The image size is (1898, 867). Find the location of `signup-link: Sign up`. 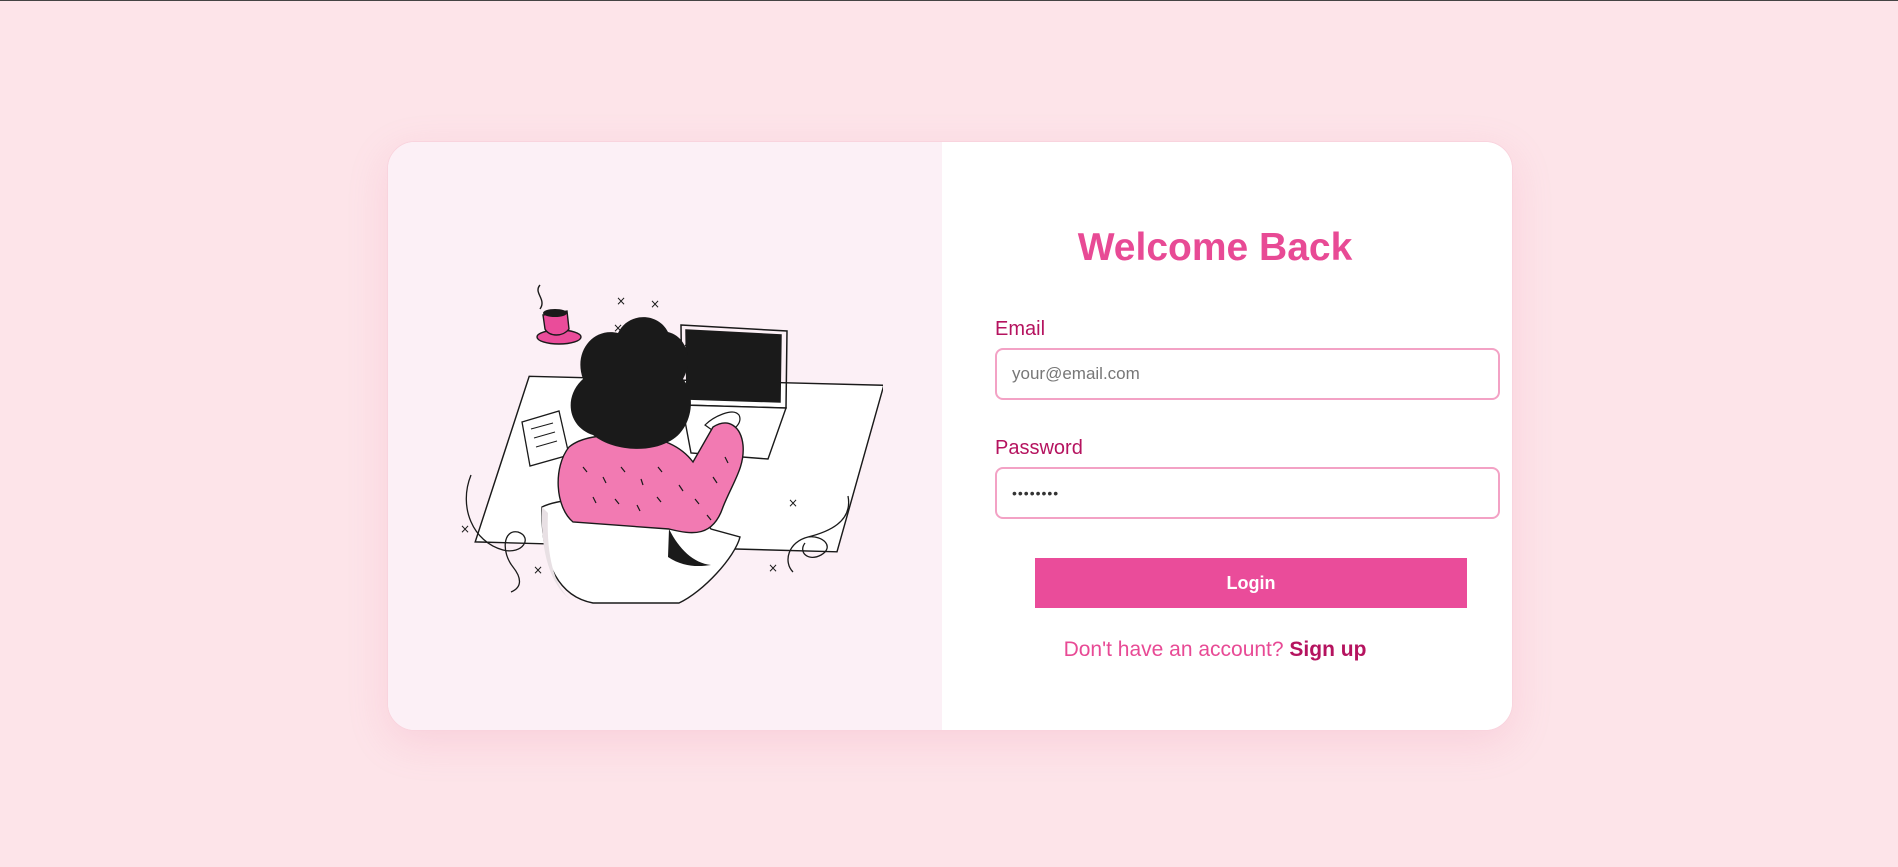

signup-link: Sign up is located at coordinates (1327, 649).